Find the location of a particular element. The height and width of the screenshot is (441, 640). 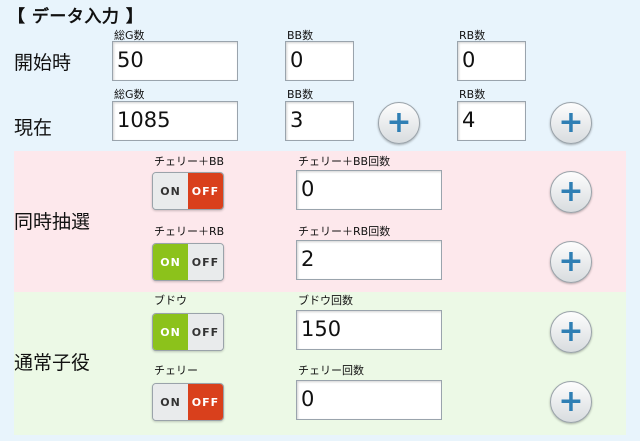

section-title: 【 データ入力 】 is located at coordinates (76, 17).